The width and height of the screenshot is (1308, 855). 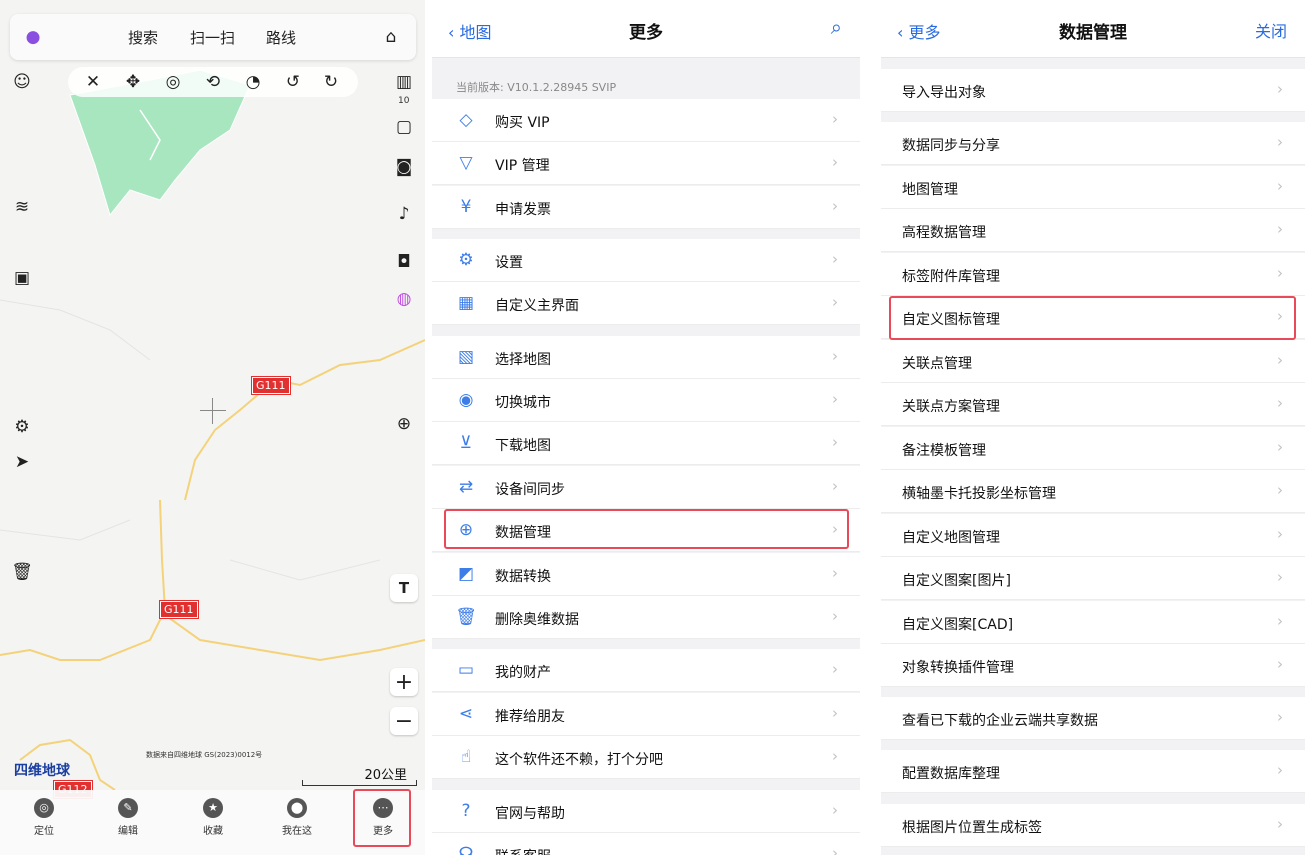 What do you see at coordinates (128, 831) in the screenshot?
I see `nav-label: 编辑` at bounding box center [128, 831].